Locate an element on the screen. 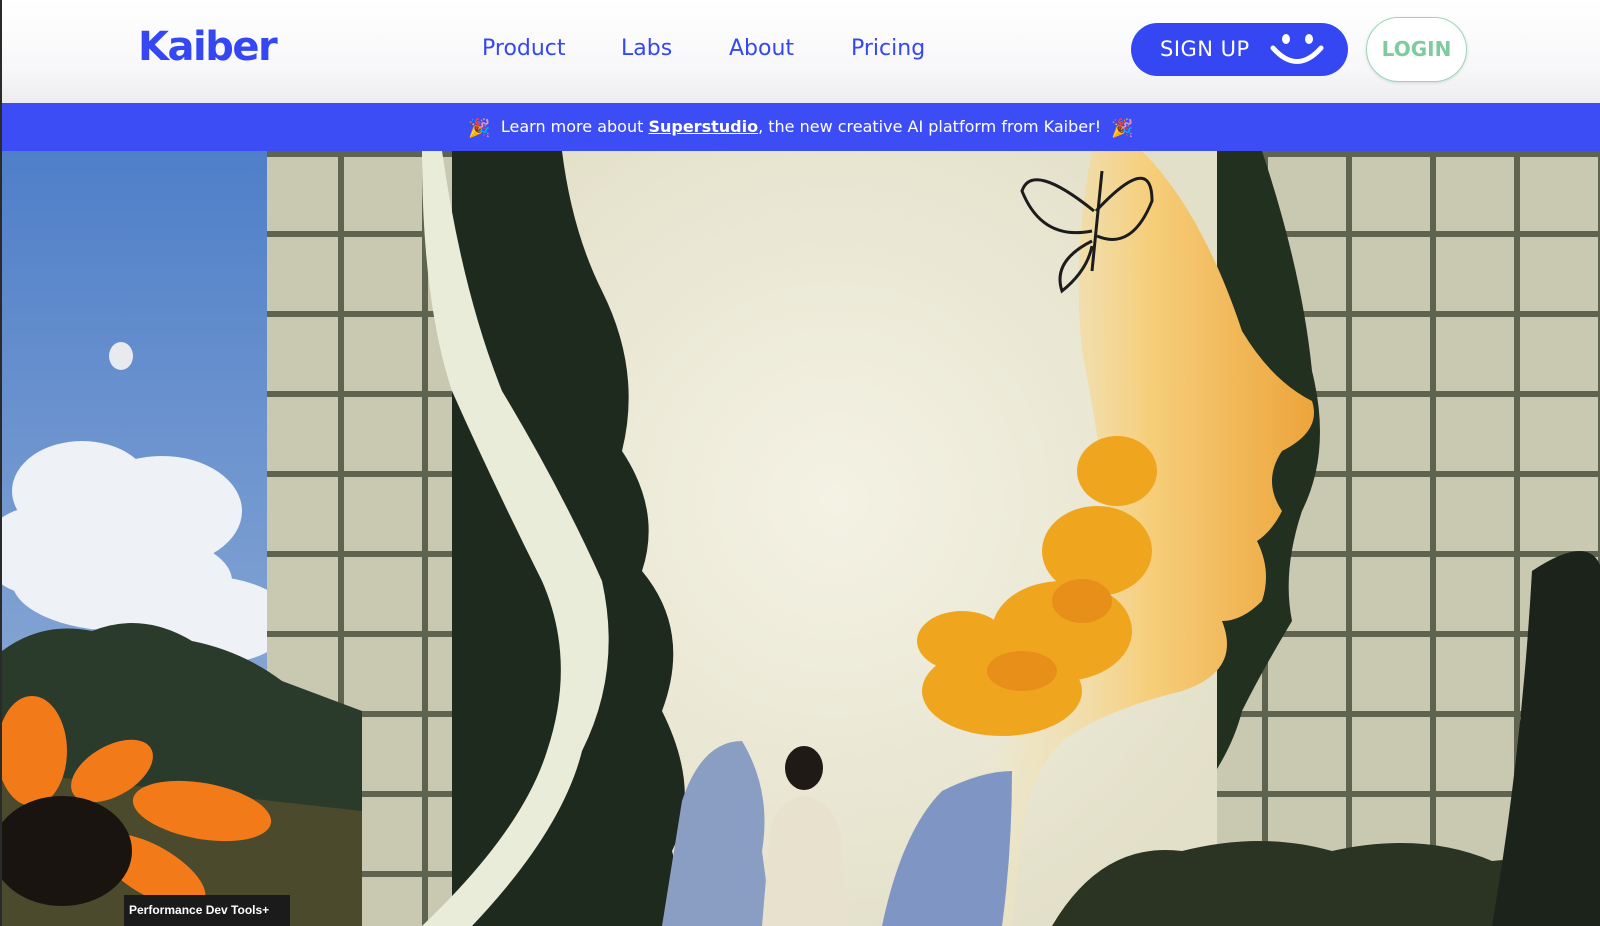  smiley-icon is located at coordinates (1297, 49).